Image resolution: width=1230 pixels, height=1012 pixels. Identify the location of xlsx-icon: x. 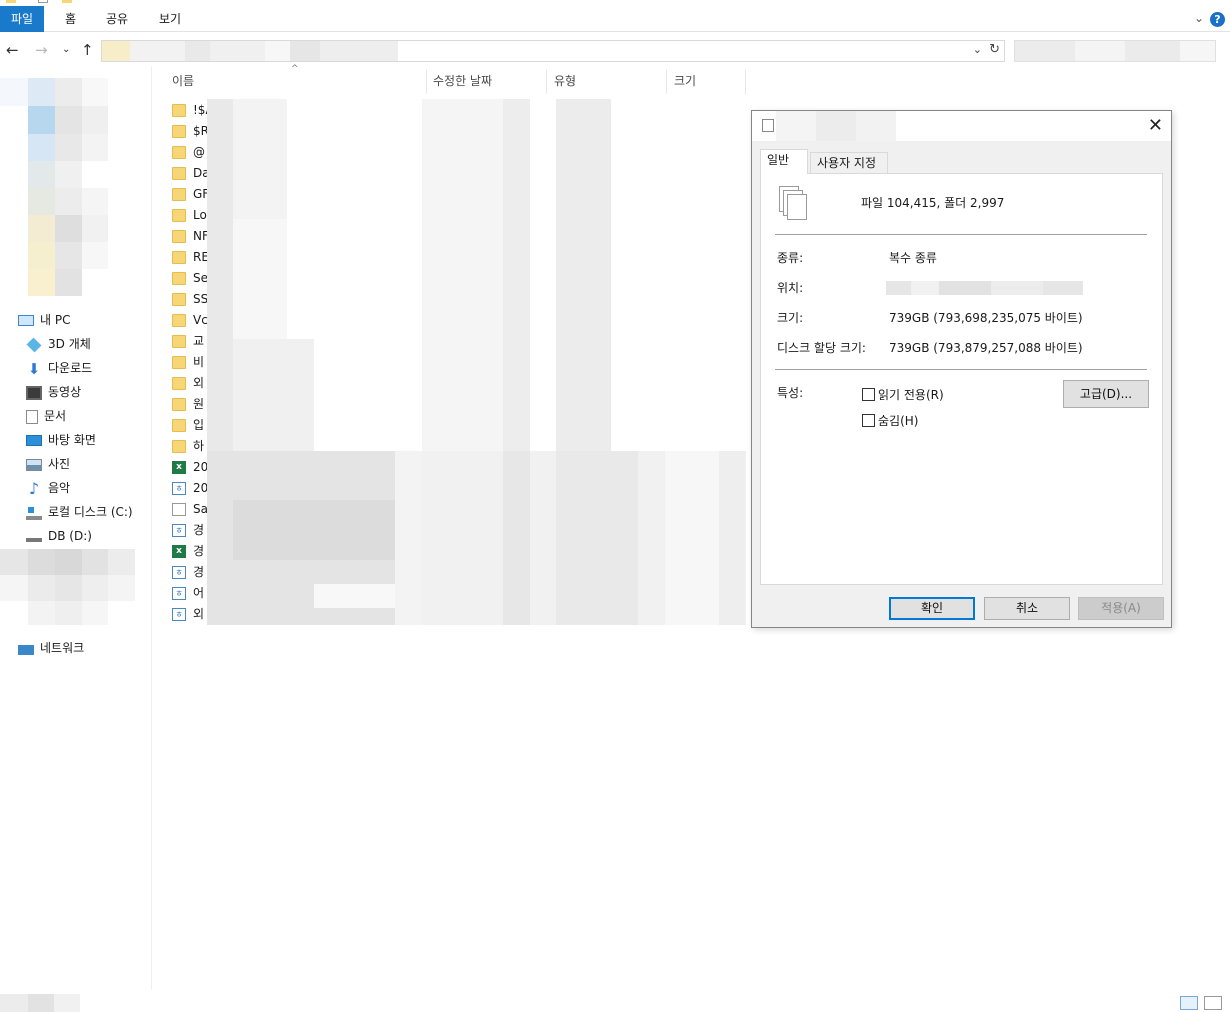
(179, 467).